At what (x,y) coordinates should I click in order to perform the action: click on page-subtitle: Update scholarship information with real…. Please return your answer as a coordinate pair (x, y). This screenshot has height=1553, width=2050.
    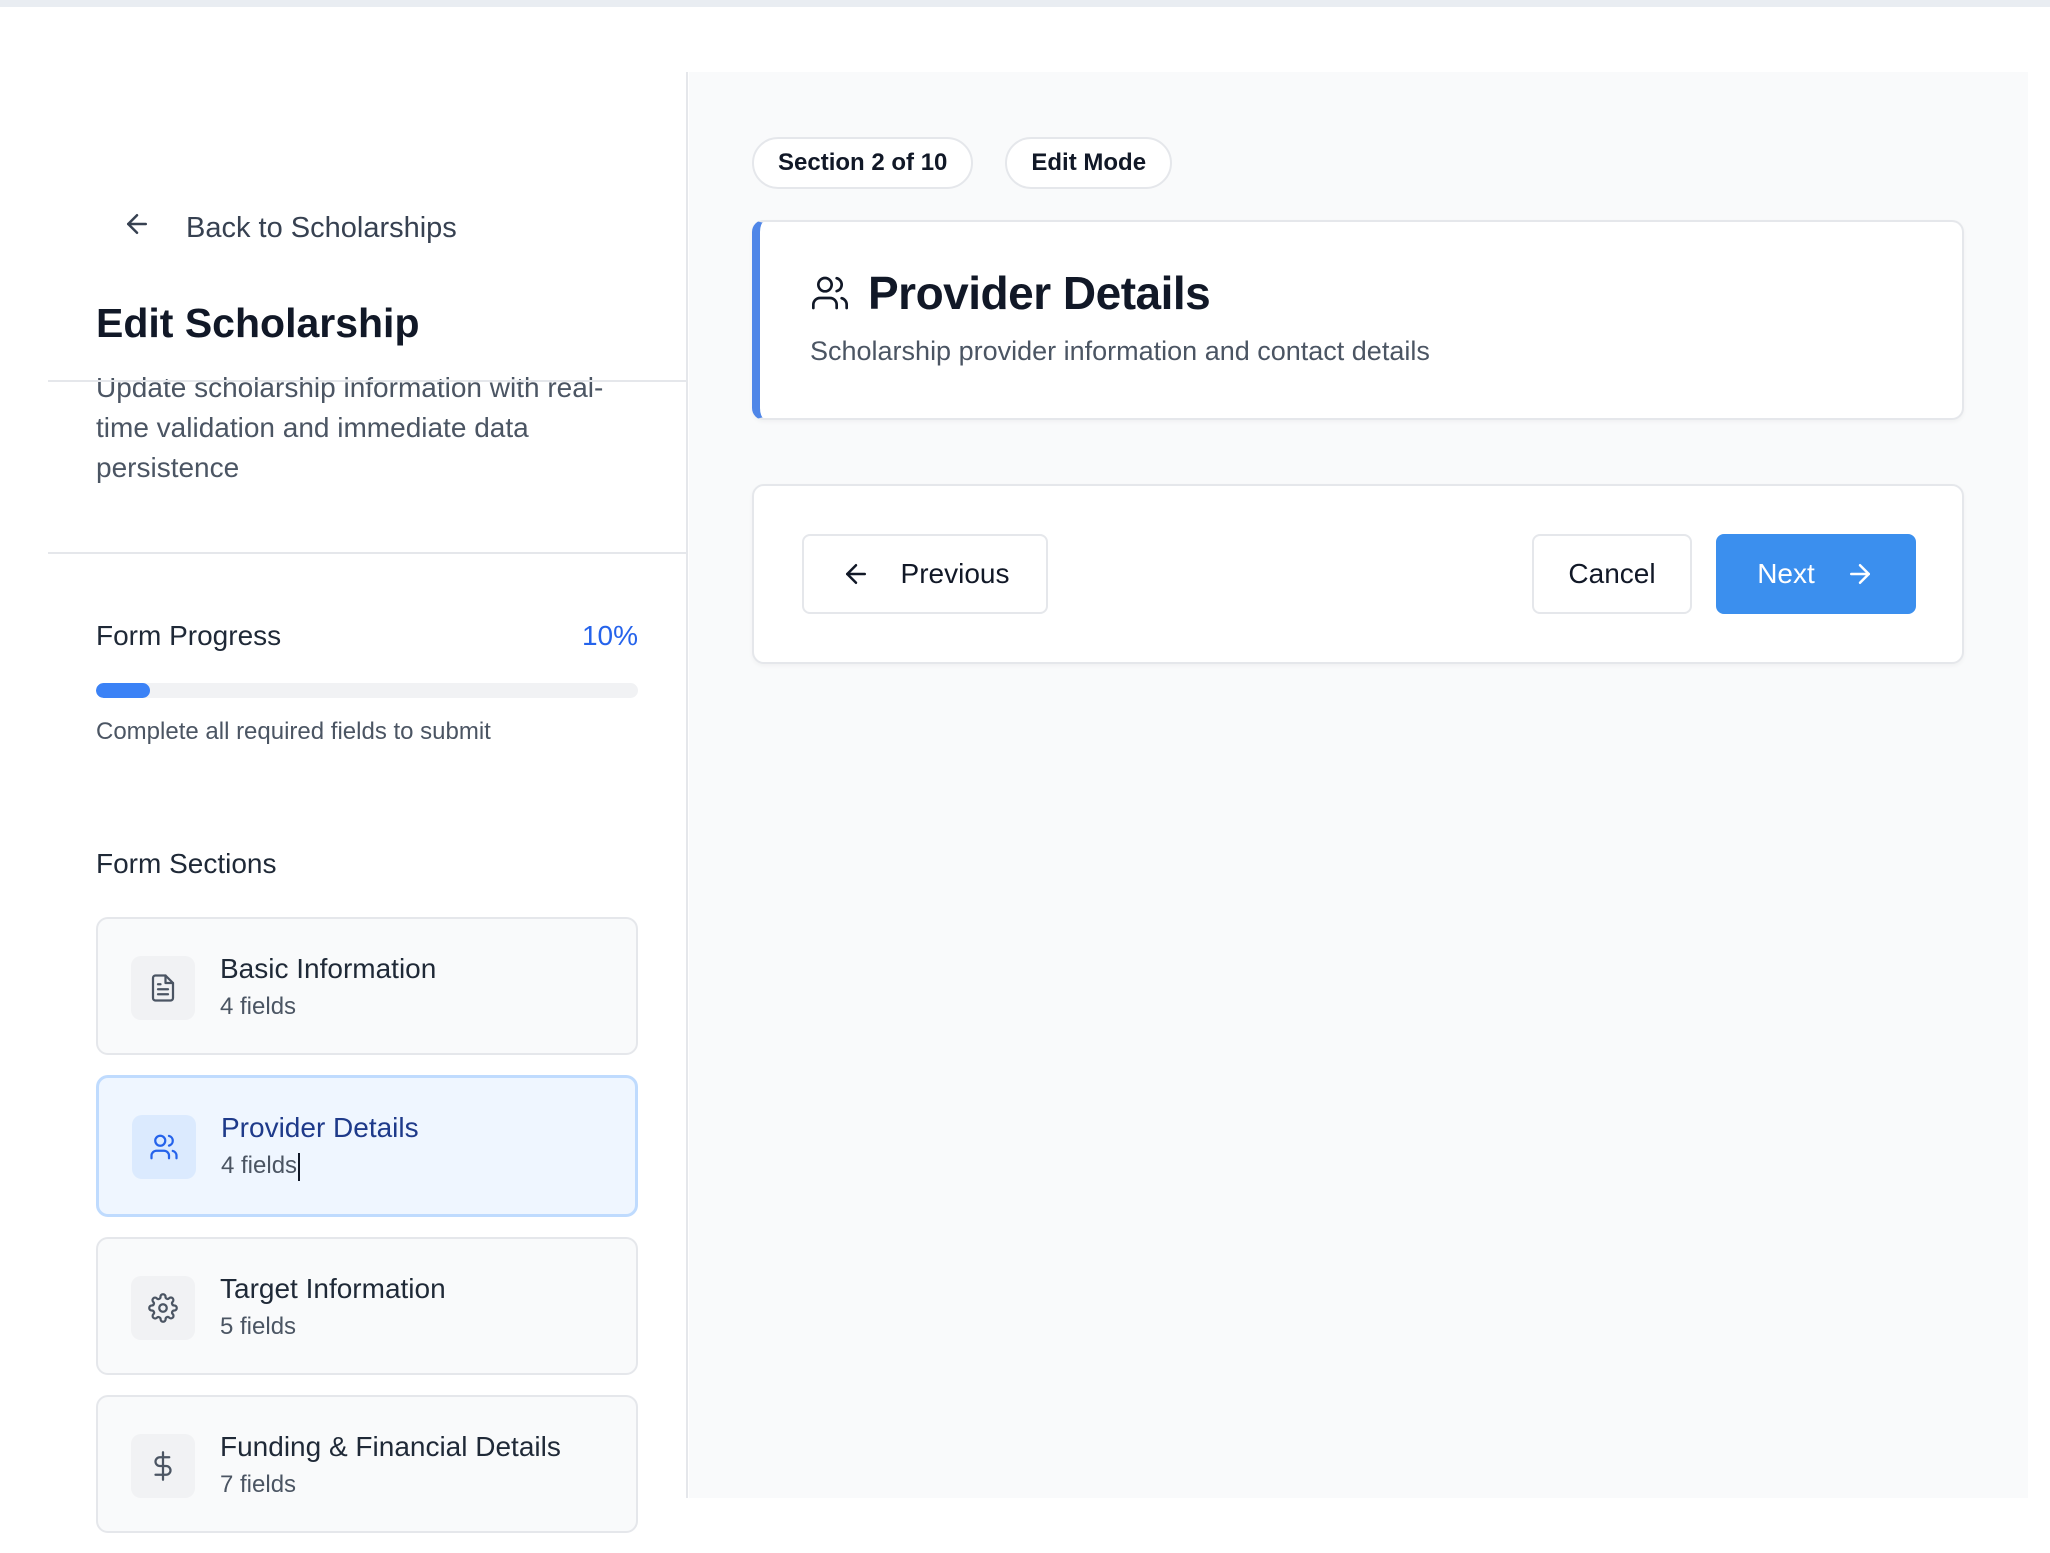
    Looking at the image, I should click on (350, 427).